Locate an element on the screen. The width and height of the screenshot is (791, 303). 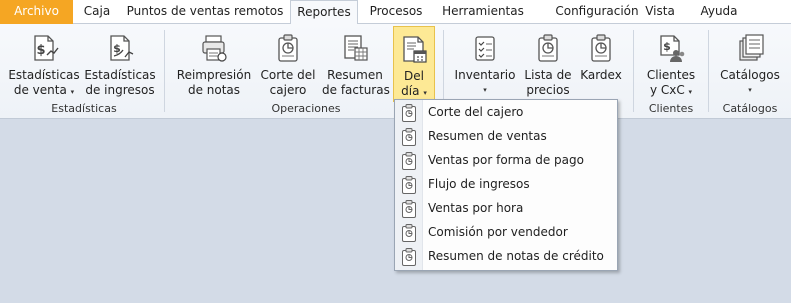
menu-item-resumen-de-notas-de-credito: Resumen de notas de crédito is located at coordinates (506, 257).